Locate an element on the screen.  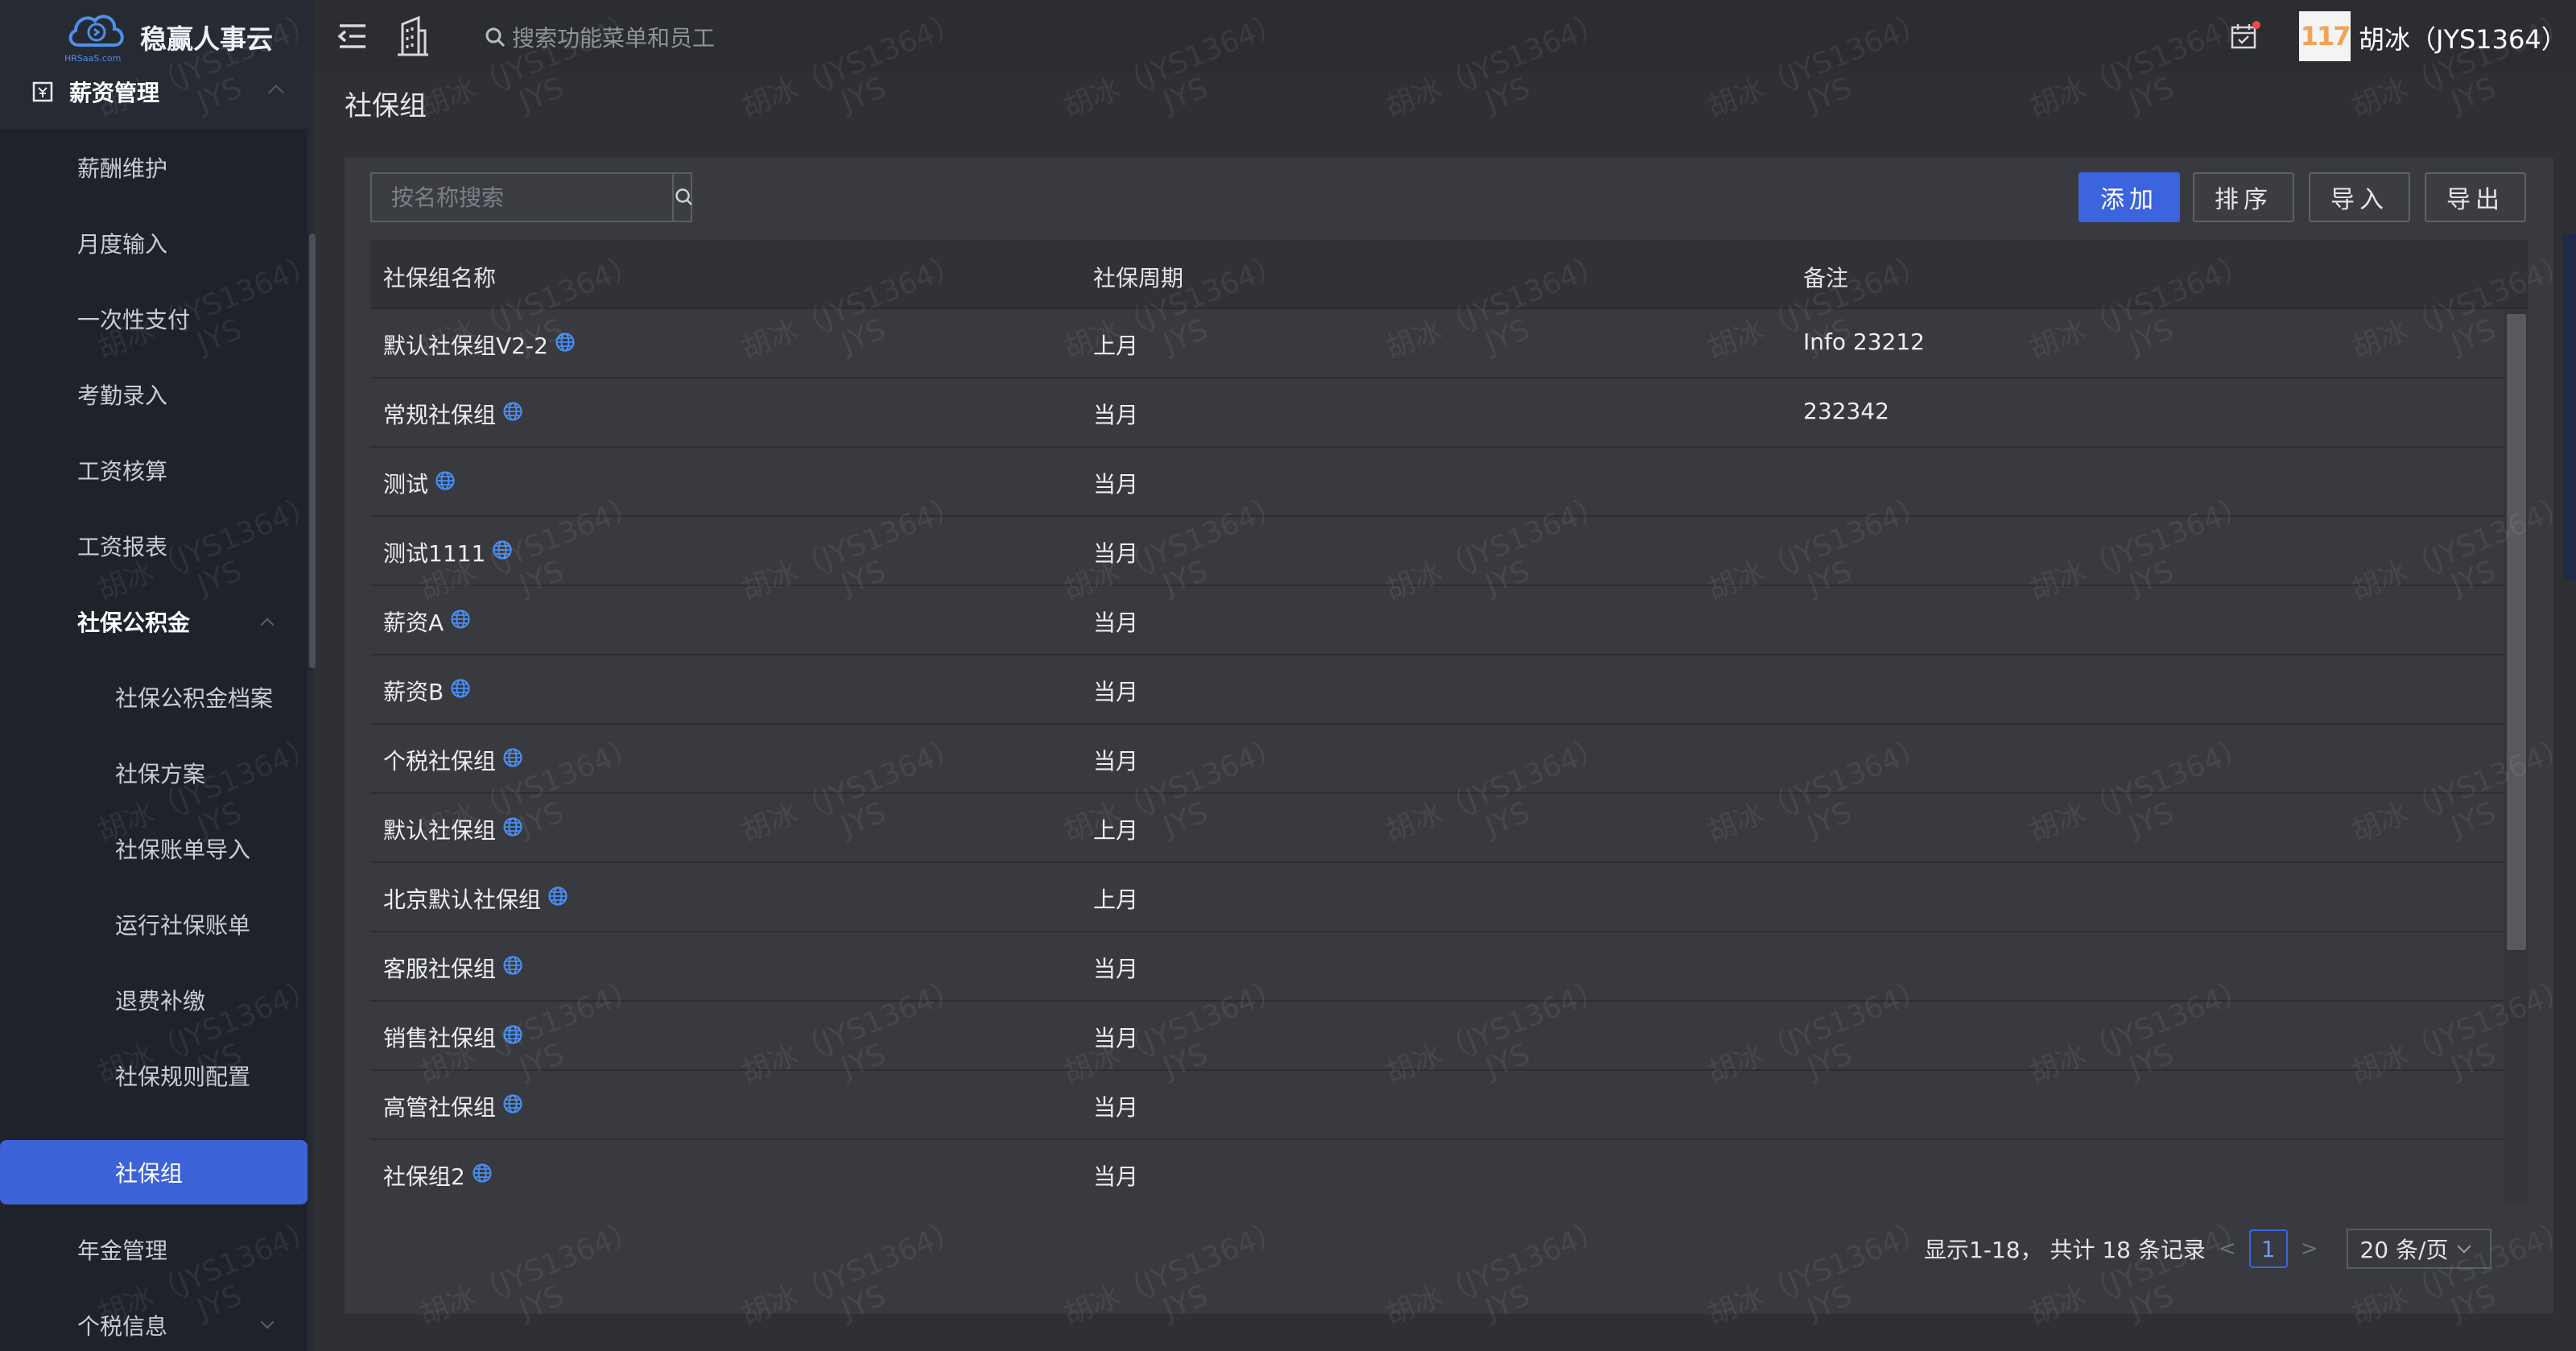
sidebar-item-ss-archive: 社保公积金档案 is located at coordinates (154, 697).